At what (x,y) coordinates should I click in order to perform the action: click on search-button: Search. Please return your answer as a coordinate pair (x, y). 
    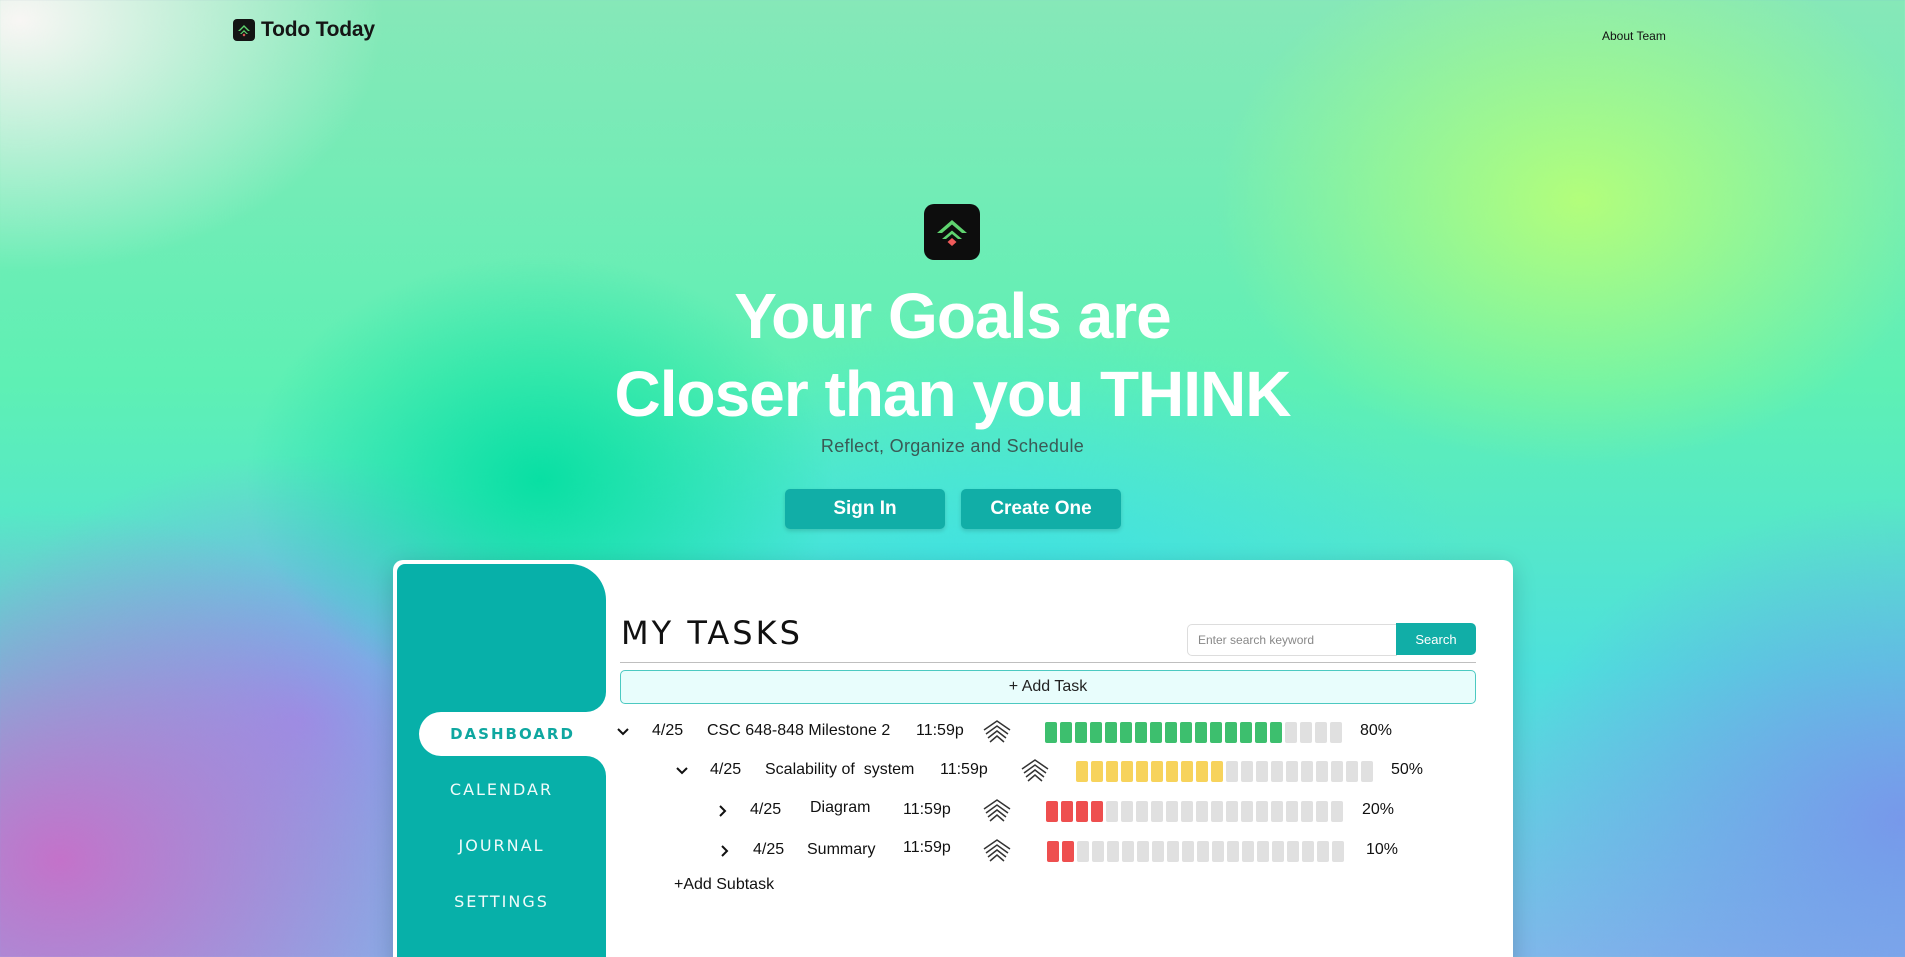
    Looking at the image, I should click on (1436, 639).